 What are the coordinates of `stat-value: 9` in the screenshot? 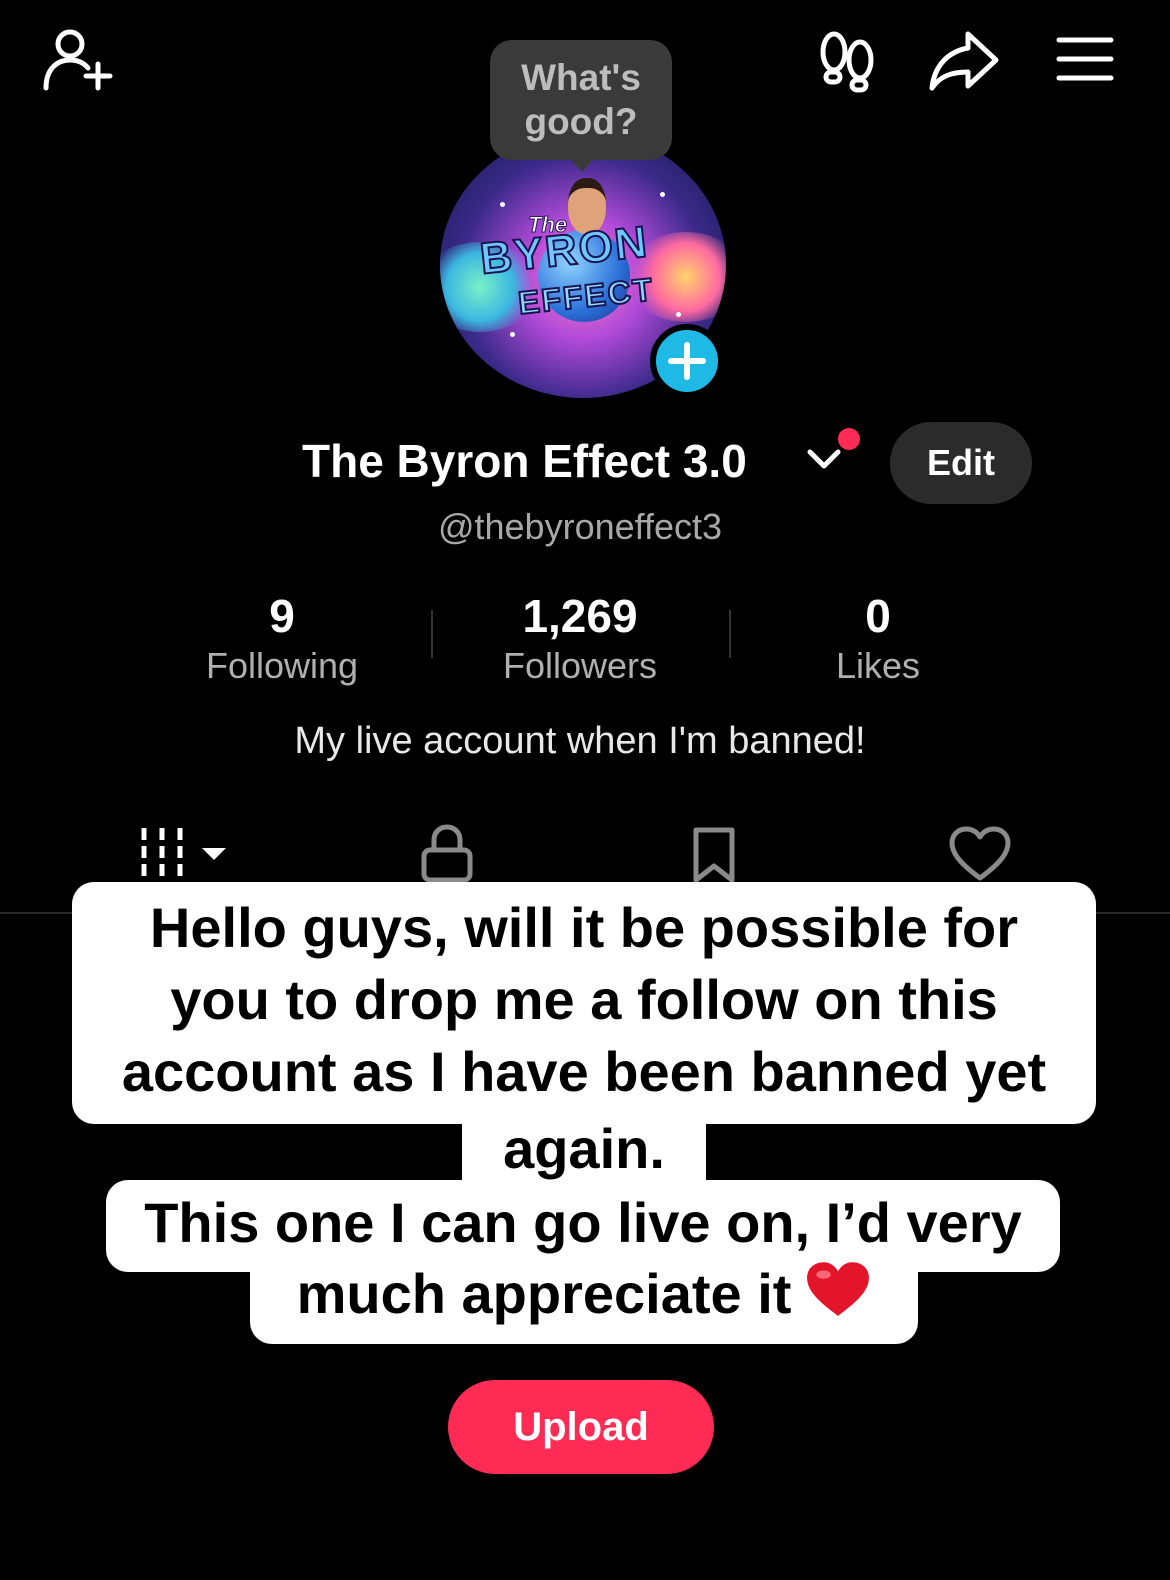 It's located at (282, 616).